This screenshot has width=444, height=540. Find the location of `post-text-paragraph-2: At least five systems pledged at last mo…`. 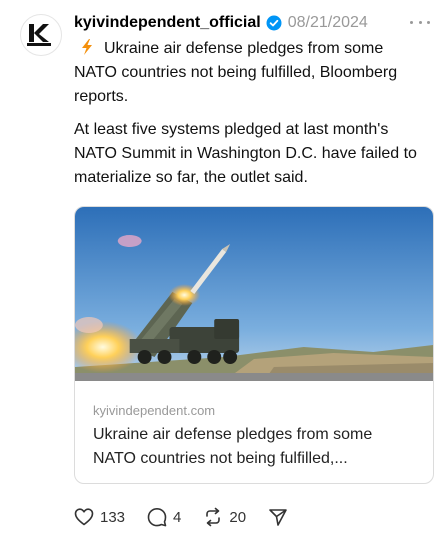

post-text-paragraph-2: At least five systems pledged at last mo… is located at coordinates (245, 153).